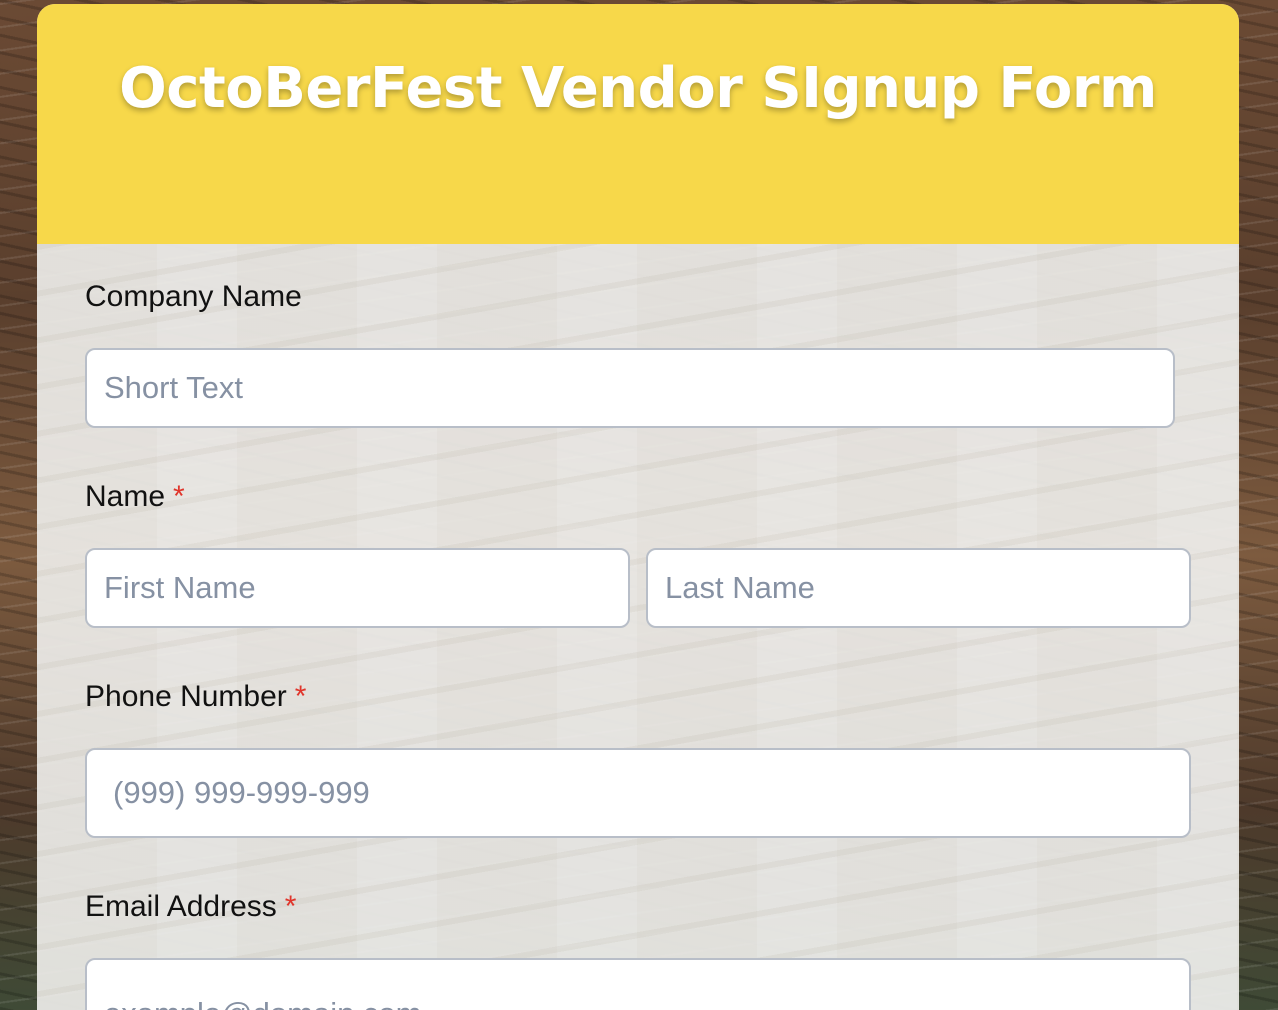  Describe the element at coordinates (638, 984) in the screenshot. I see `email-input` at that location.